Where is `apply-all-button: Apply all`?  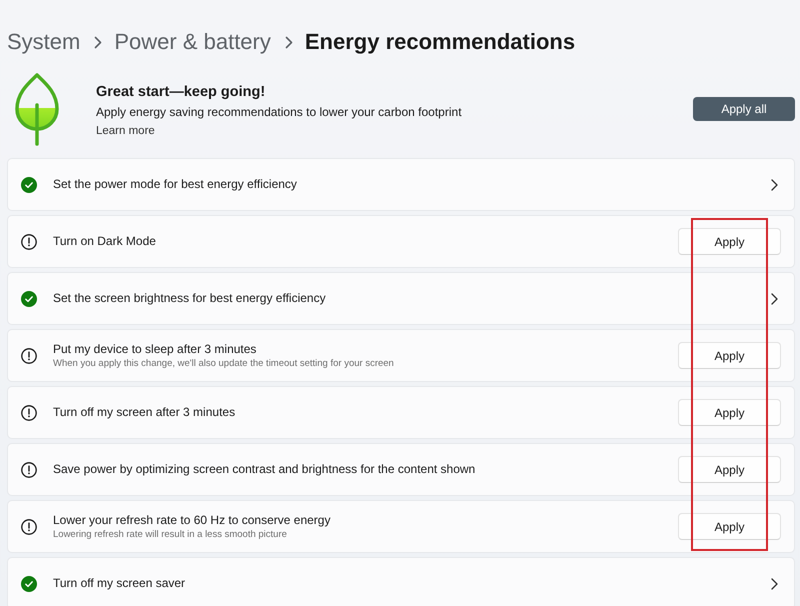 apply-all-button: Apply all is located at coordinates (744, 109).